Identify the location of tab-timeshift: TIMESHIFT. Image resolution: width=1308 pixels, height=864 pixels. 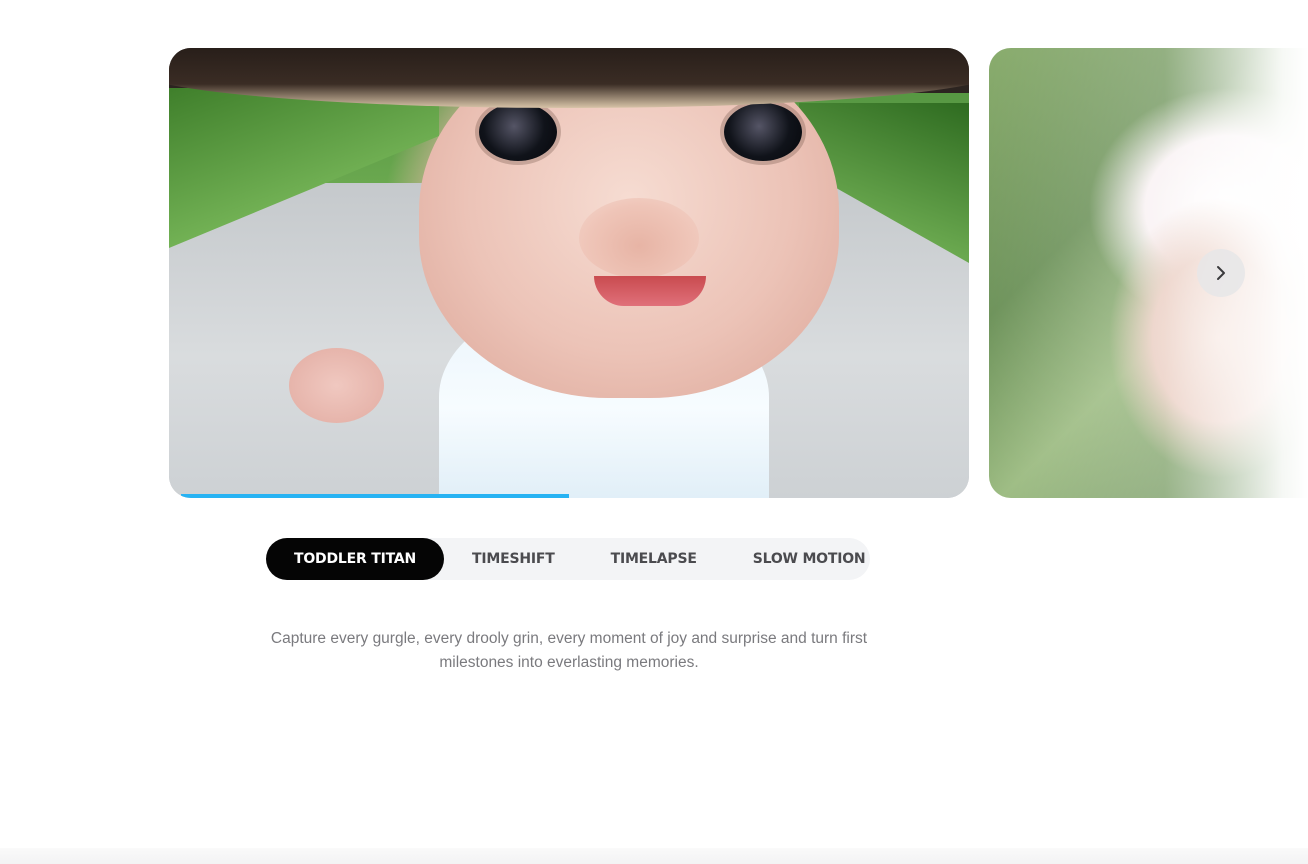
(513, 559).